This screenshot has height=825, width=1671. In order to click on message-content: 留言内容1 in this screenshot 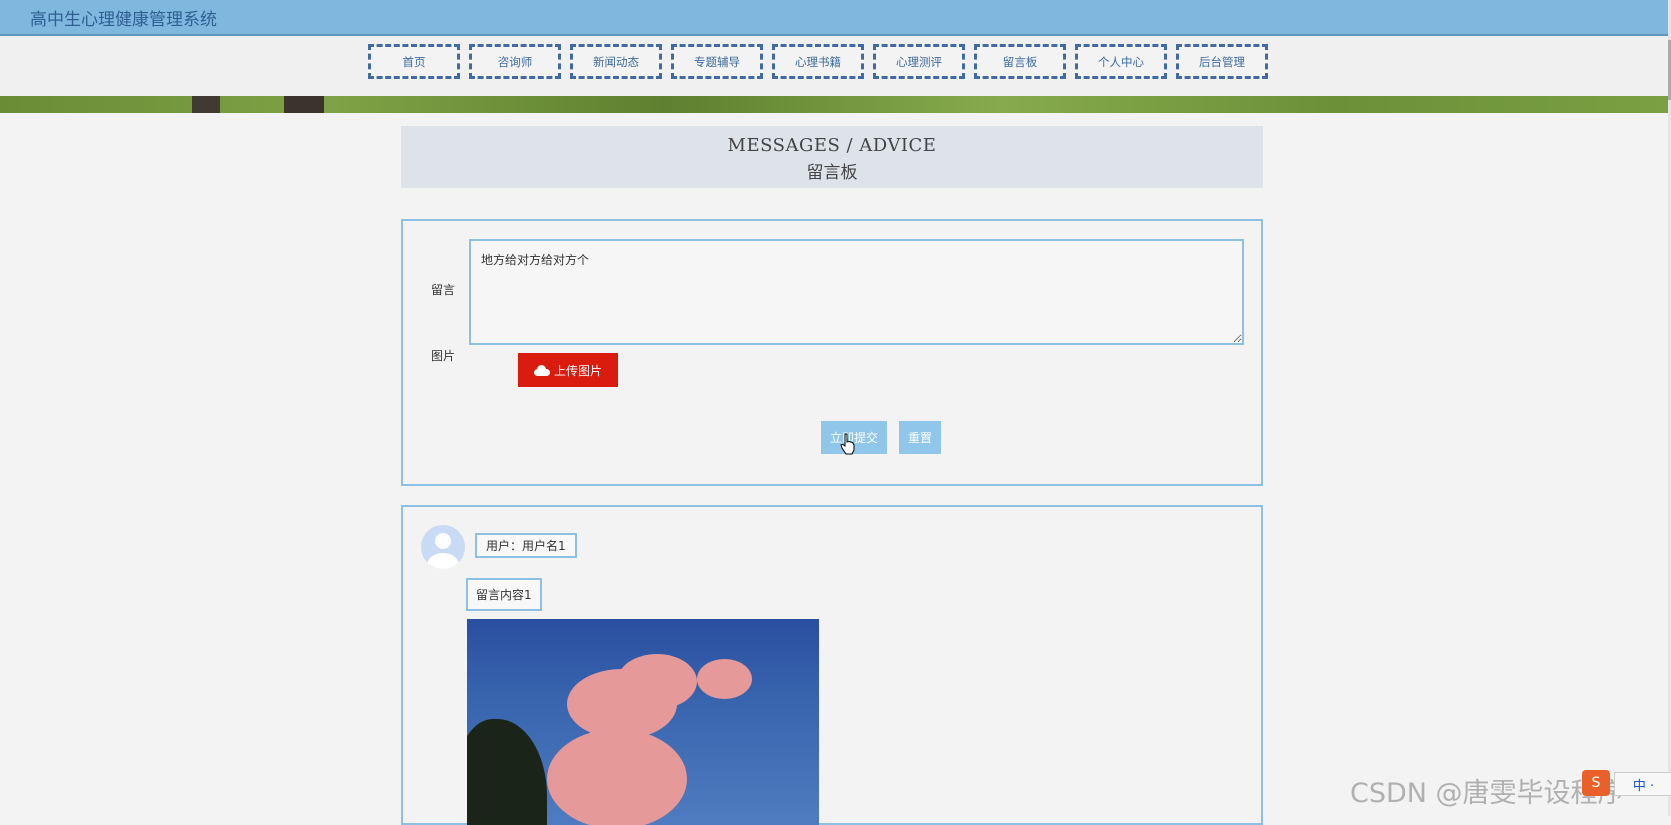, I will do `click(504, 594)`.